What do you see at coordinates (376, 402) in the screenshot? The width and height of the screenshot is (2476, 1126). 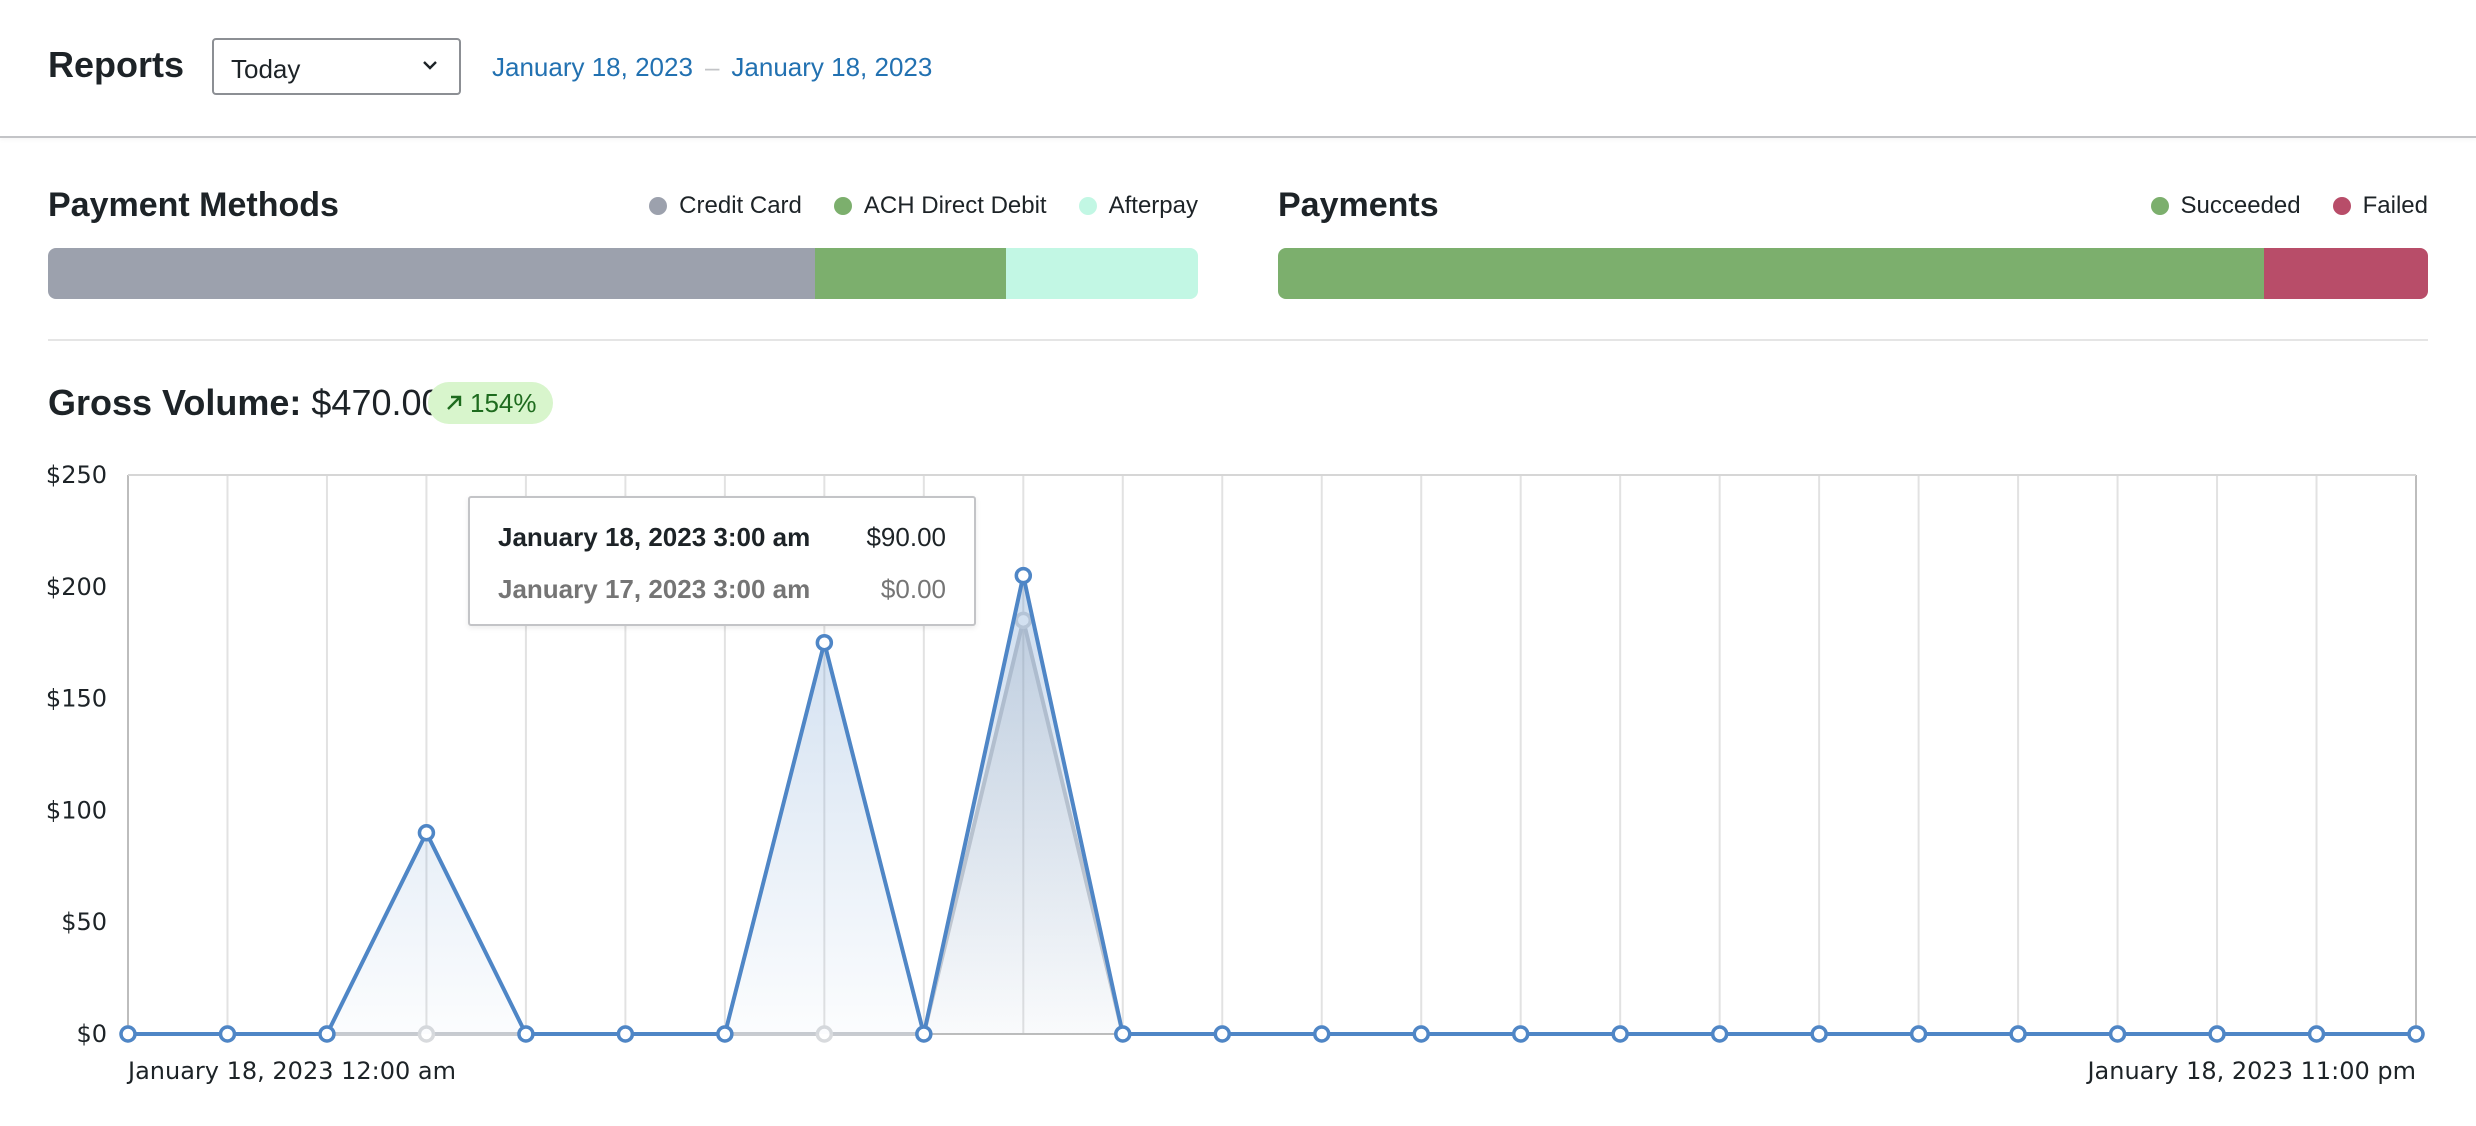 I see `gross-volume-value: $470.00` at bounding box center [376, 402].